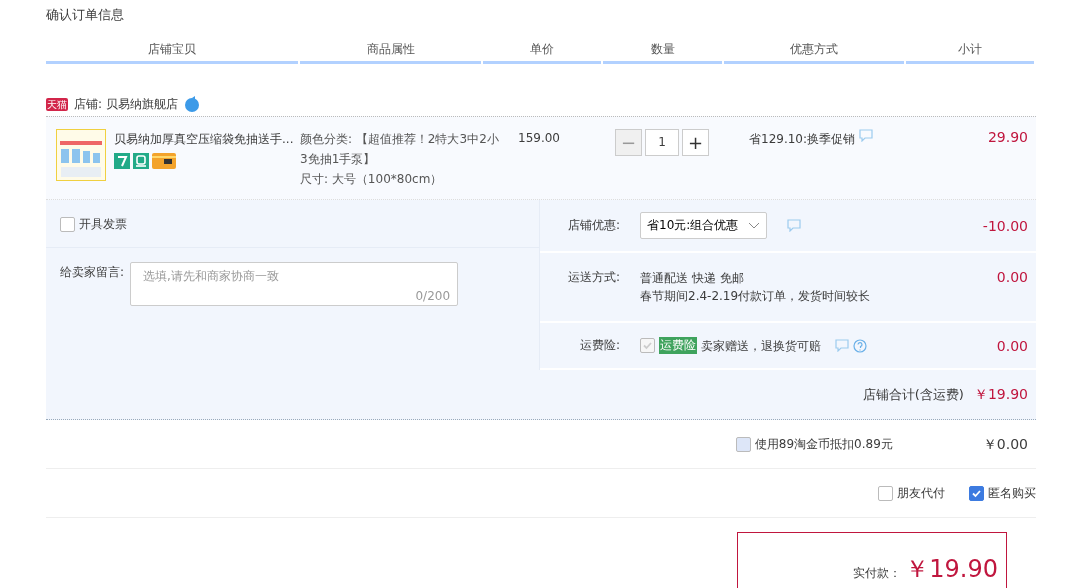 The image size is (1069, 588). Describe the element at coordinates (164, 161) in the screenshot. I see `card-icon` at that location.